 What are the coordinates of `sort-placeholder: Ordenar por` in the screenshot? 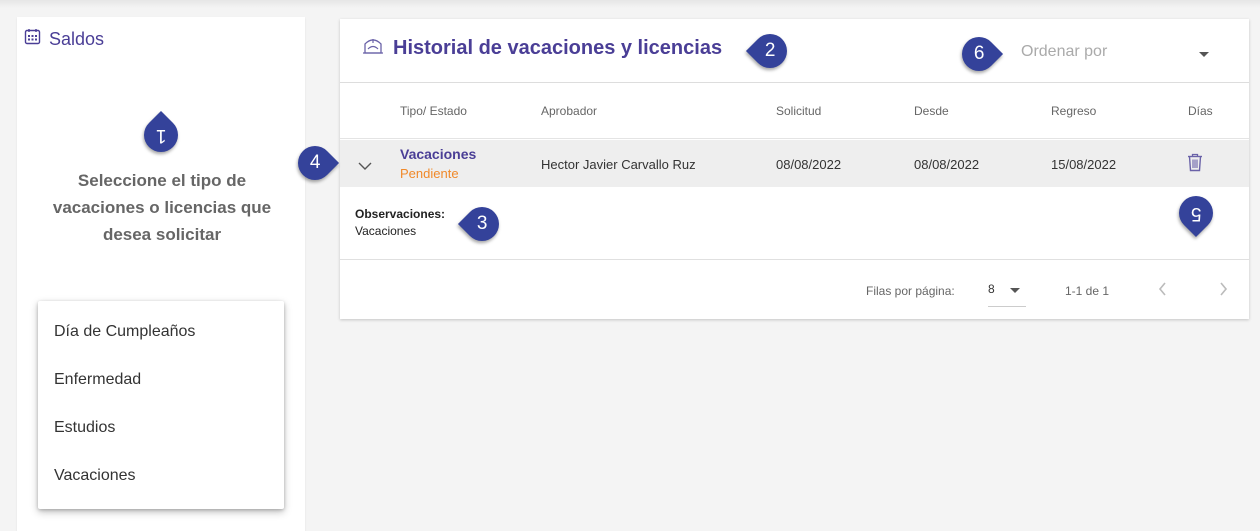 It's located at (1064, 51).